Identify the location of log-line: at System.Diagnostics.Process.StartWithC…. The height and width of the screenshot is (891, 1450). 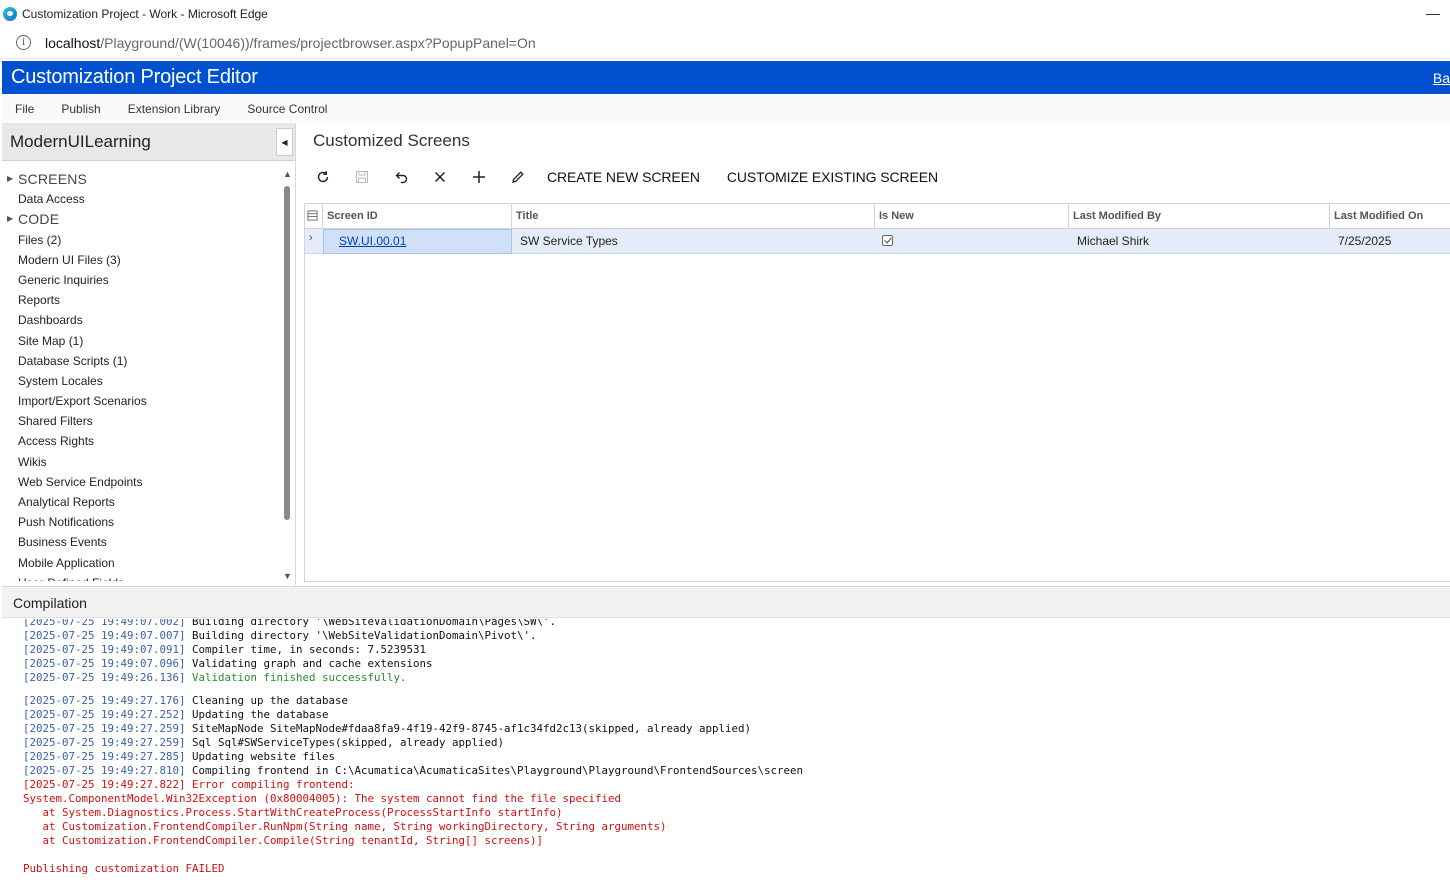
(293, 812).